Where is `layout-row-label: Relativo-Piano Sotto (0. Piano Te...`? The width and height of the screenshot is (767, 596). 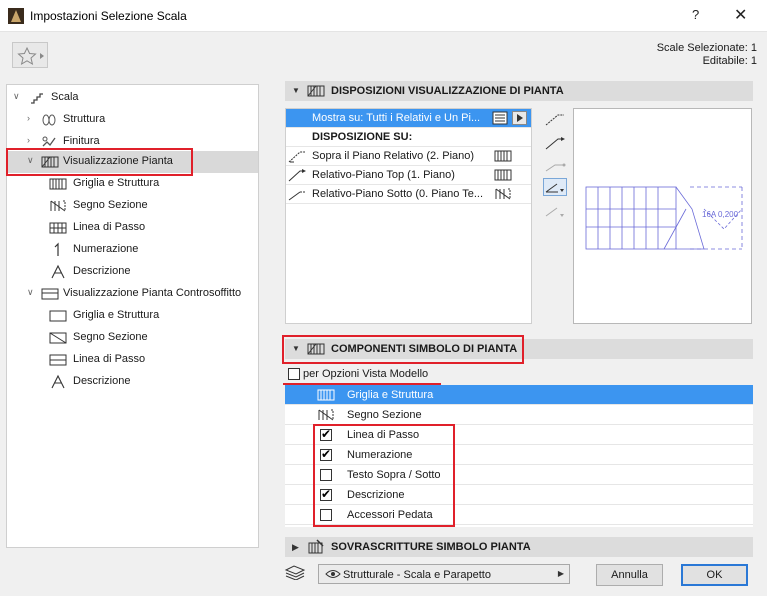 layout-row-label: Relativo-Piano Sotto (0. Piano Te... is located at coordinates (398, 194).